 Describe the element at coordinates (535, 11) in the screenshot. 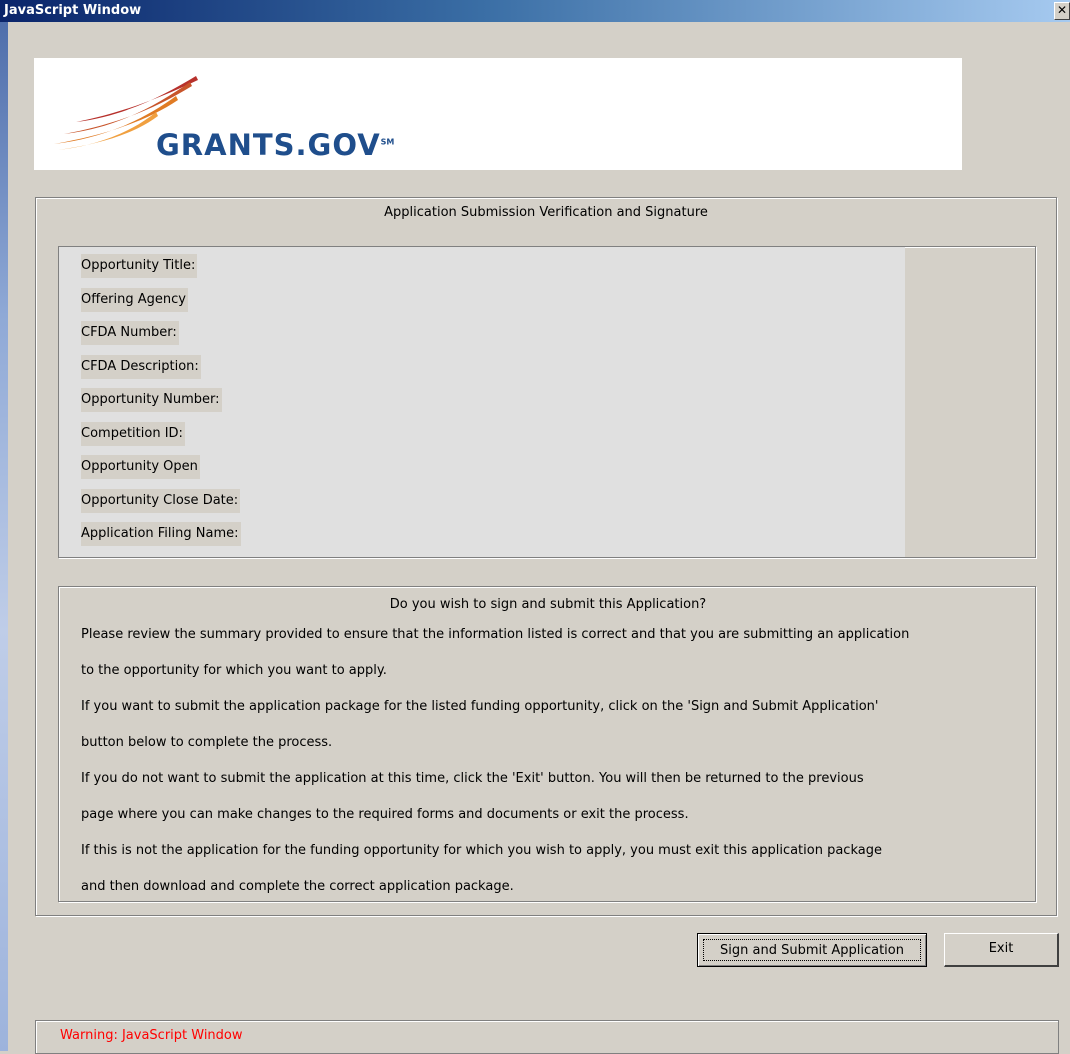

I see `title-bar: JavaScript Window ✕` at that location.